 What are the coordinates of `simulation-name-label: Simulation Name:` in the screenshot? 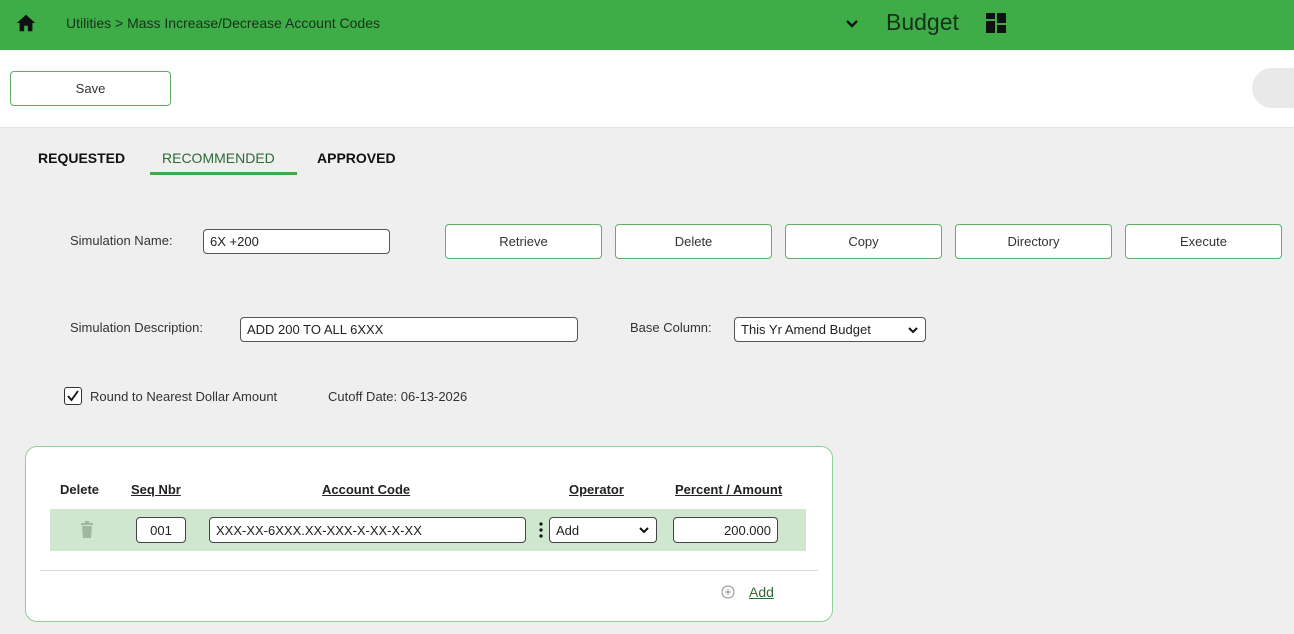 It's located at (121, 240).